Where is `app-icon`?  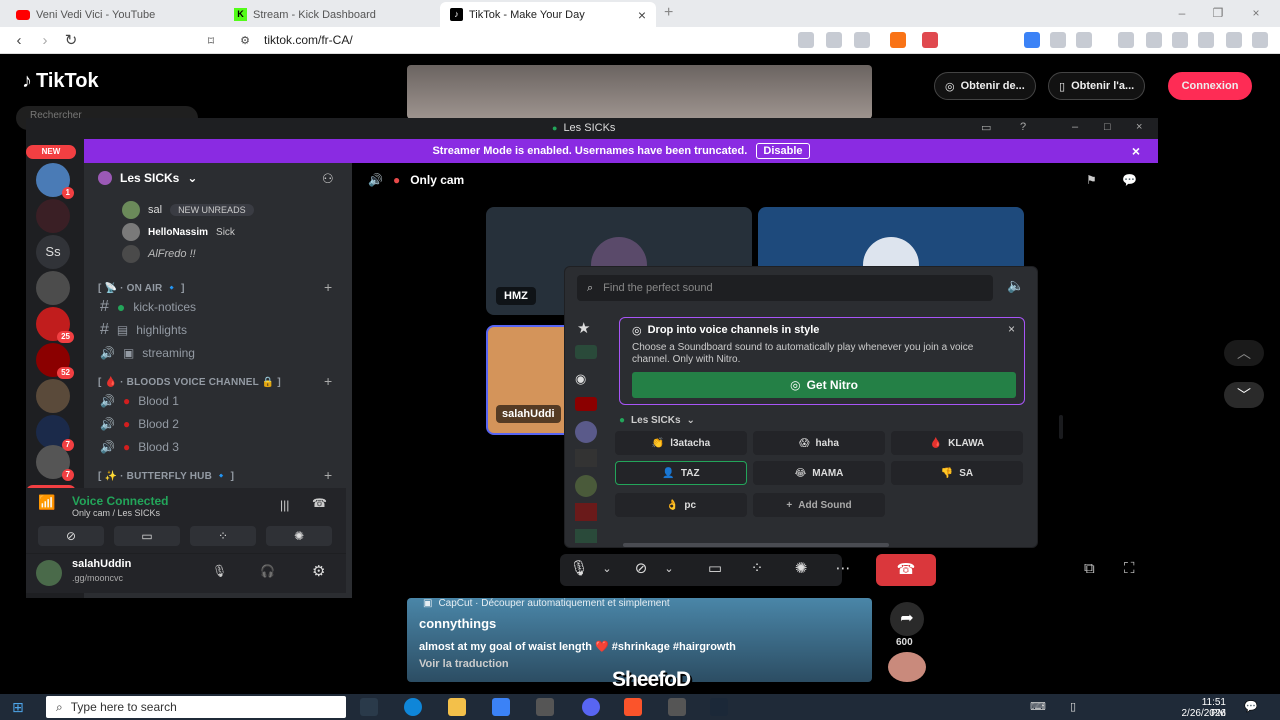
app-icon is located at coordinates (545, 707).